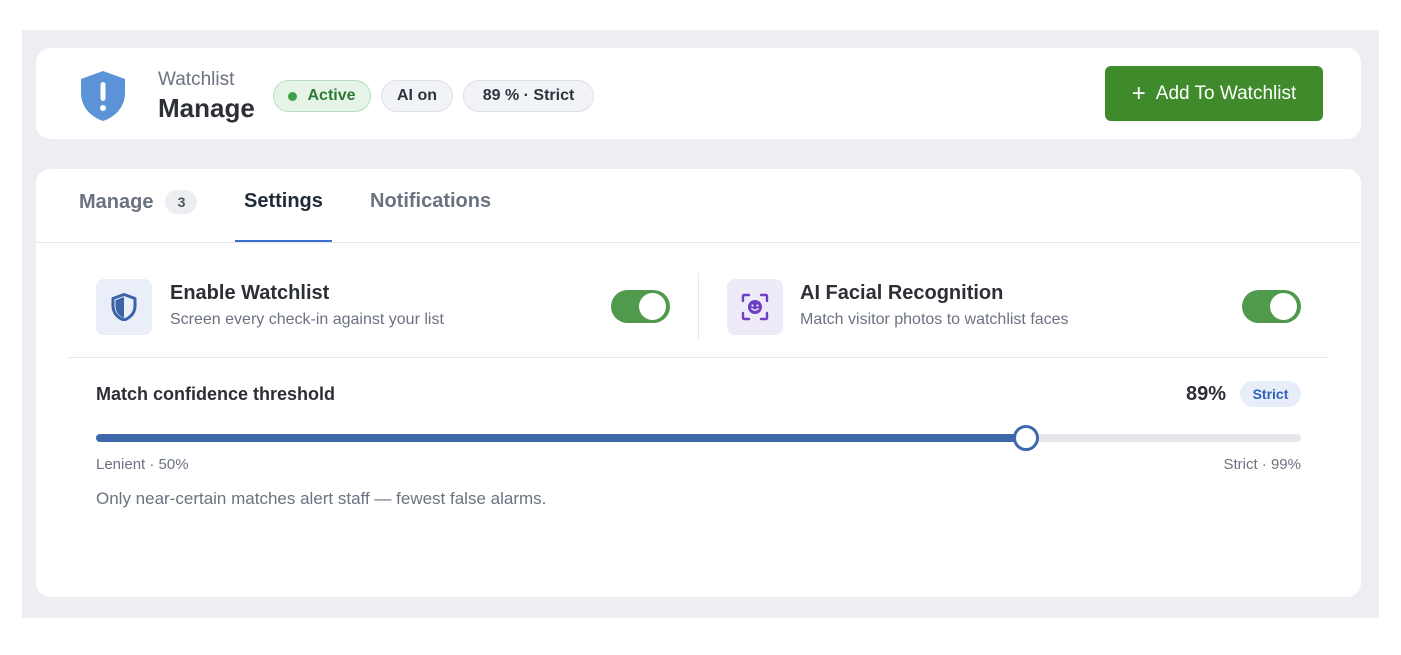  Describe the element at coordinates (491, 95) in the screenshot. I see `threshold-badge-value: 89` at that location.